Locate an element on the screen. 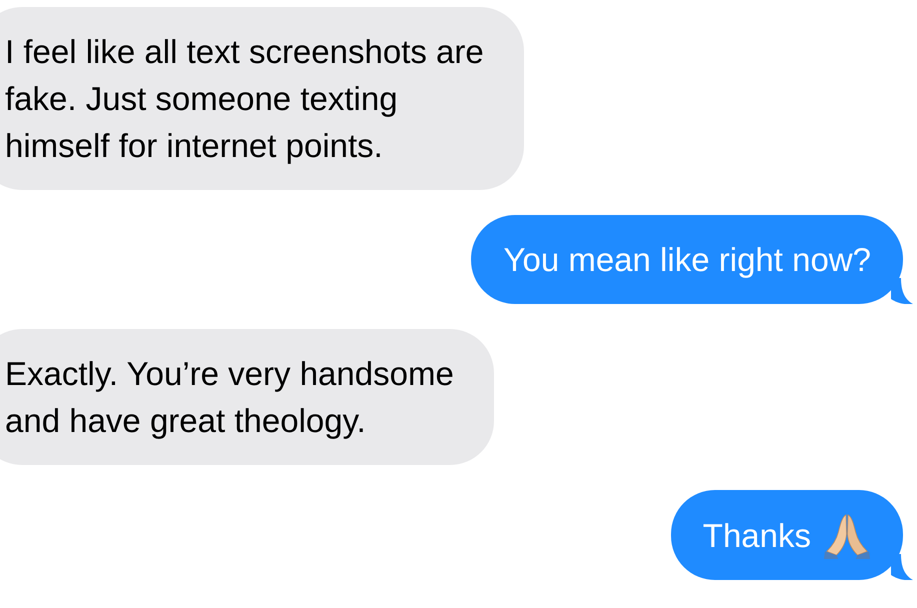  message-text: You mean like right now? is located at coordinates (687, 260).